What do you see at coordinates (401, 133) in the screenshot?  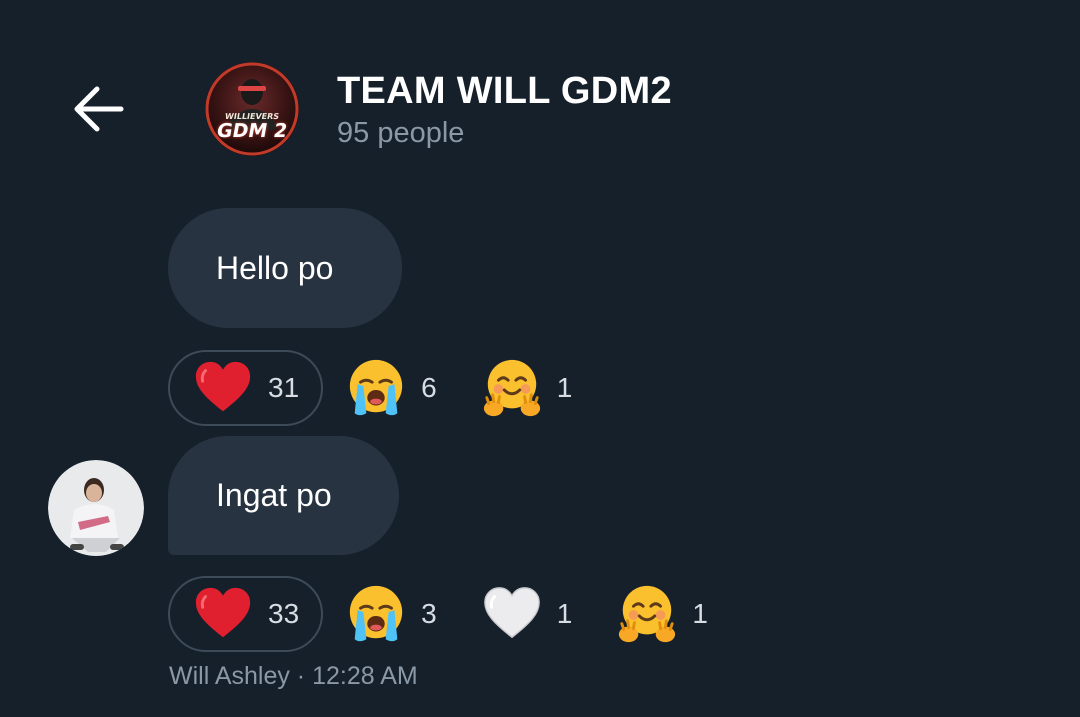 I see `member-count: 95 people` at bounding box center [401, 133].